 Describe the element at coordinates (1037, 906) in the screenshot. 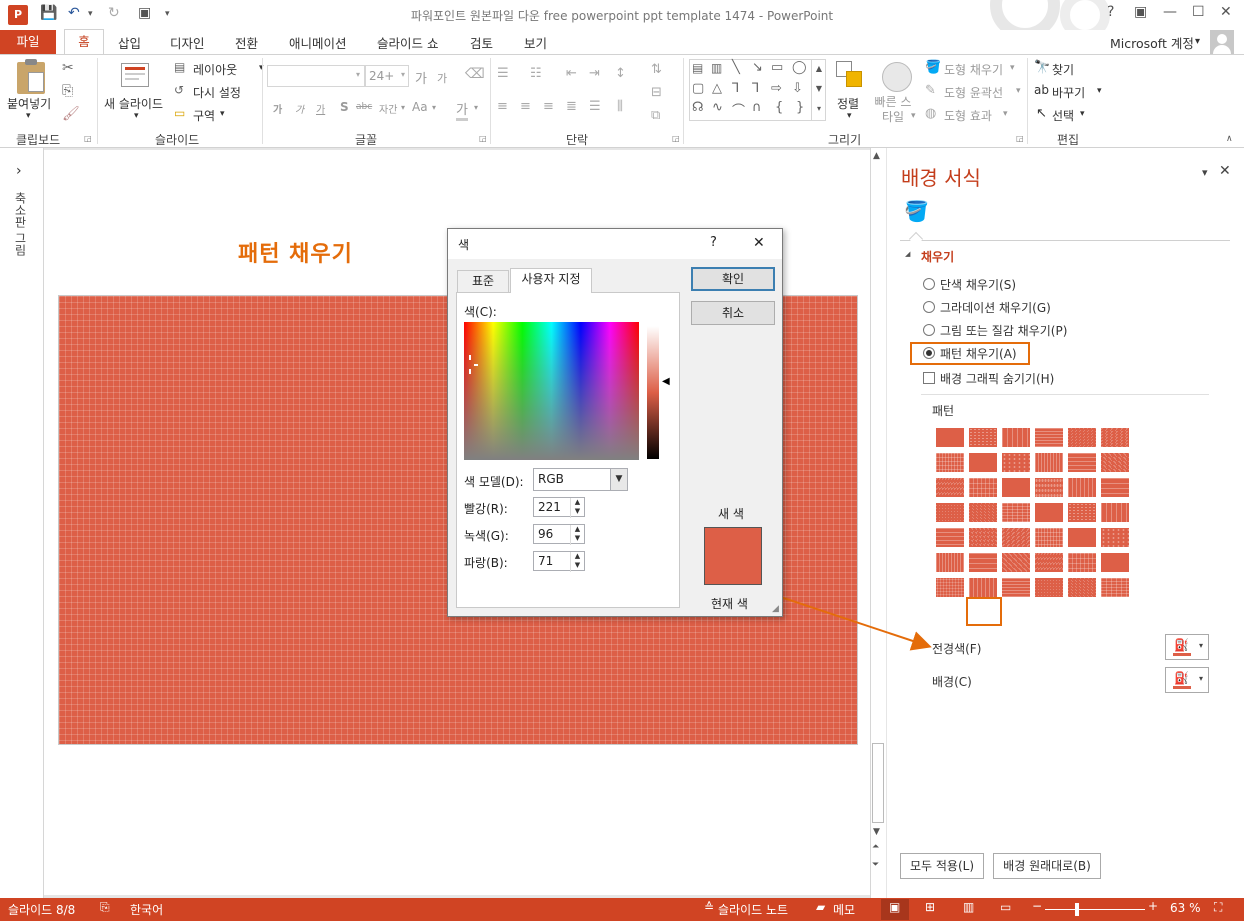

I see `zoom-out-button: −` at that location.